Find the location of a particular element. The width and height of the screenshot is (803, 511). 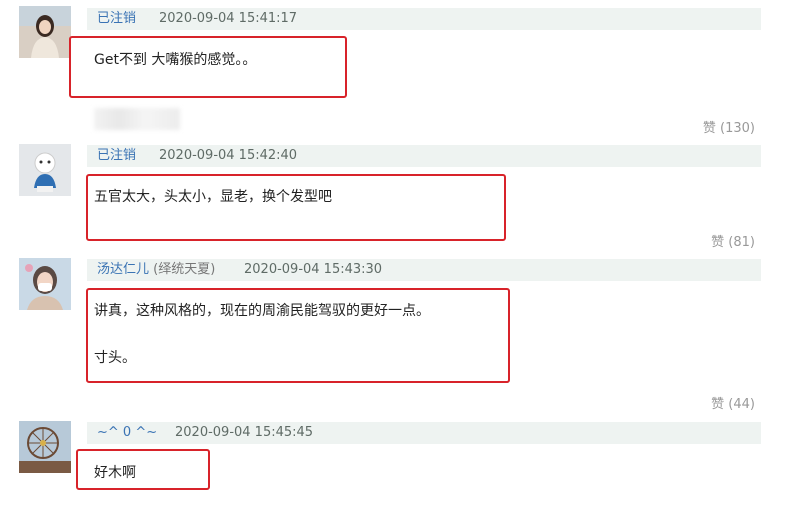

username-link: ~^ 0 ^~ is located at coordinates (127, 433).